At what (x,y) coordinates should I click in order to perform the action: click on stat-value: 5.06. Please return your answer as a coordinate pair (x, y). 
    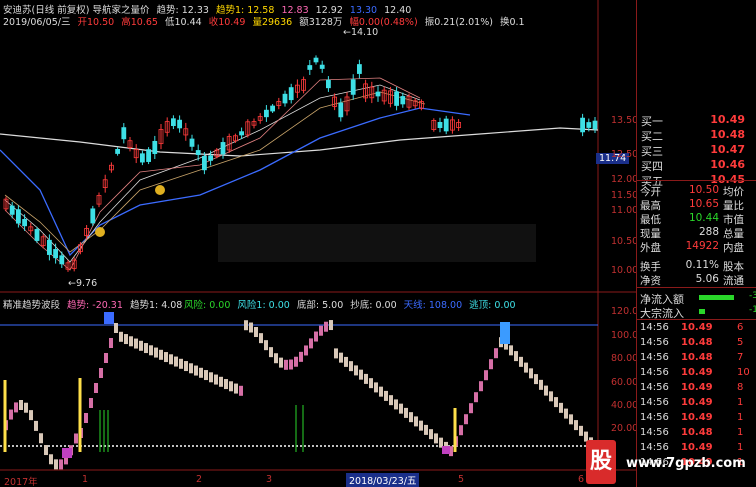
    Looking at the image, I should click on (707, 279).